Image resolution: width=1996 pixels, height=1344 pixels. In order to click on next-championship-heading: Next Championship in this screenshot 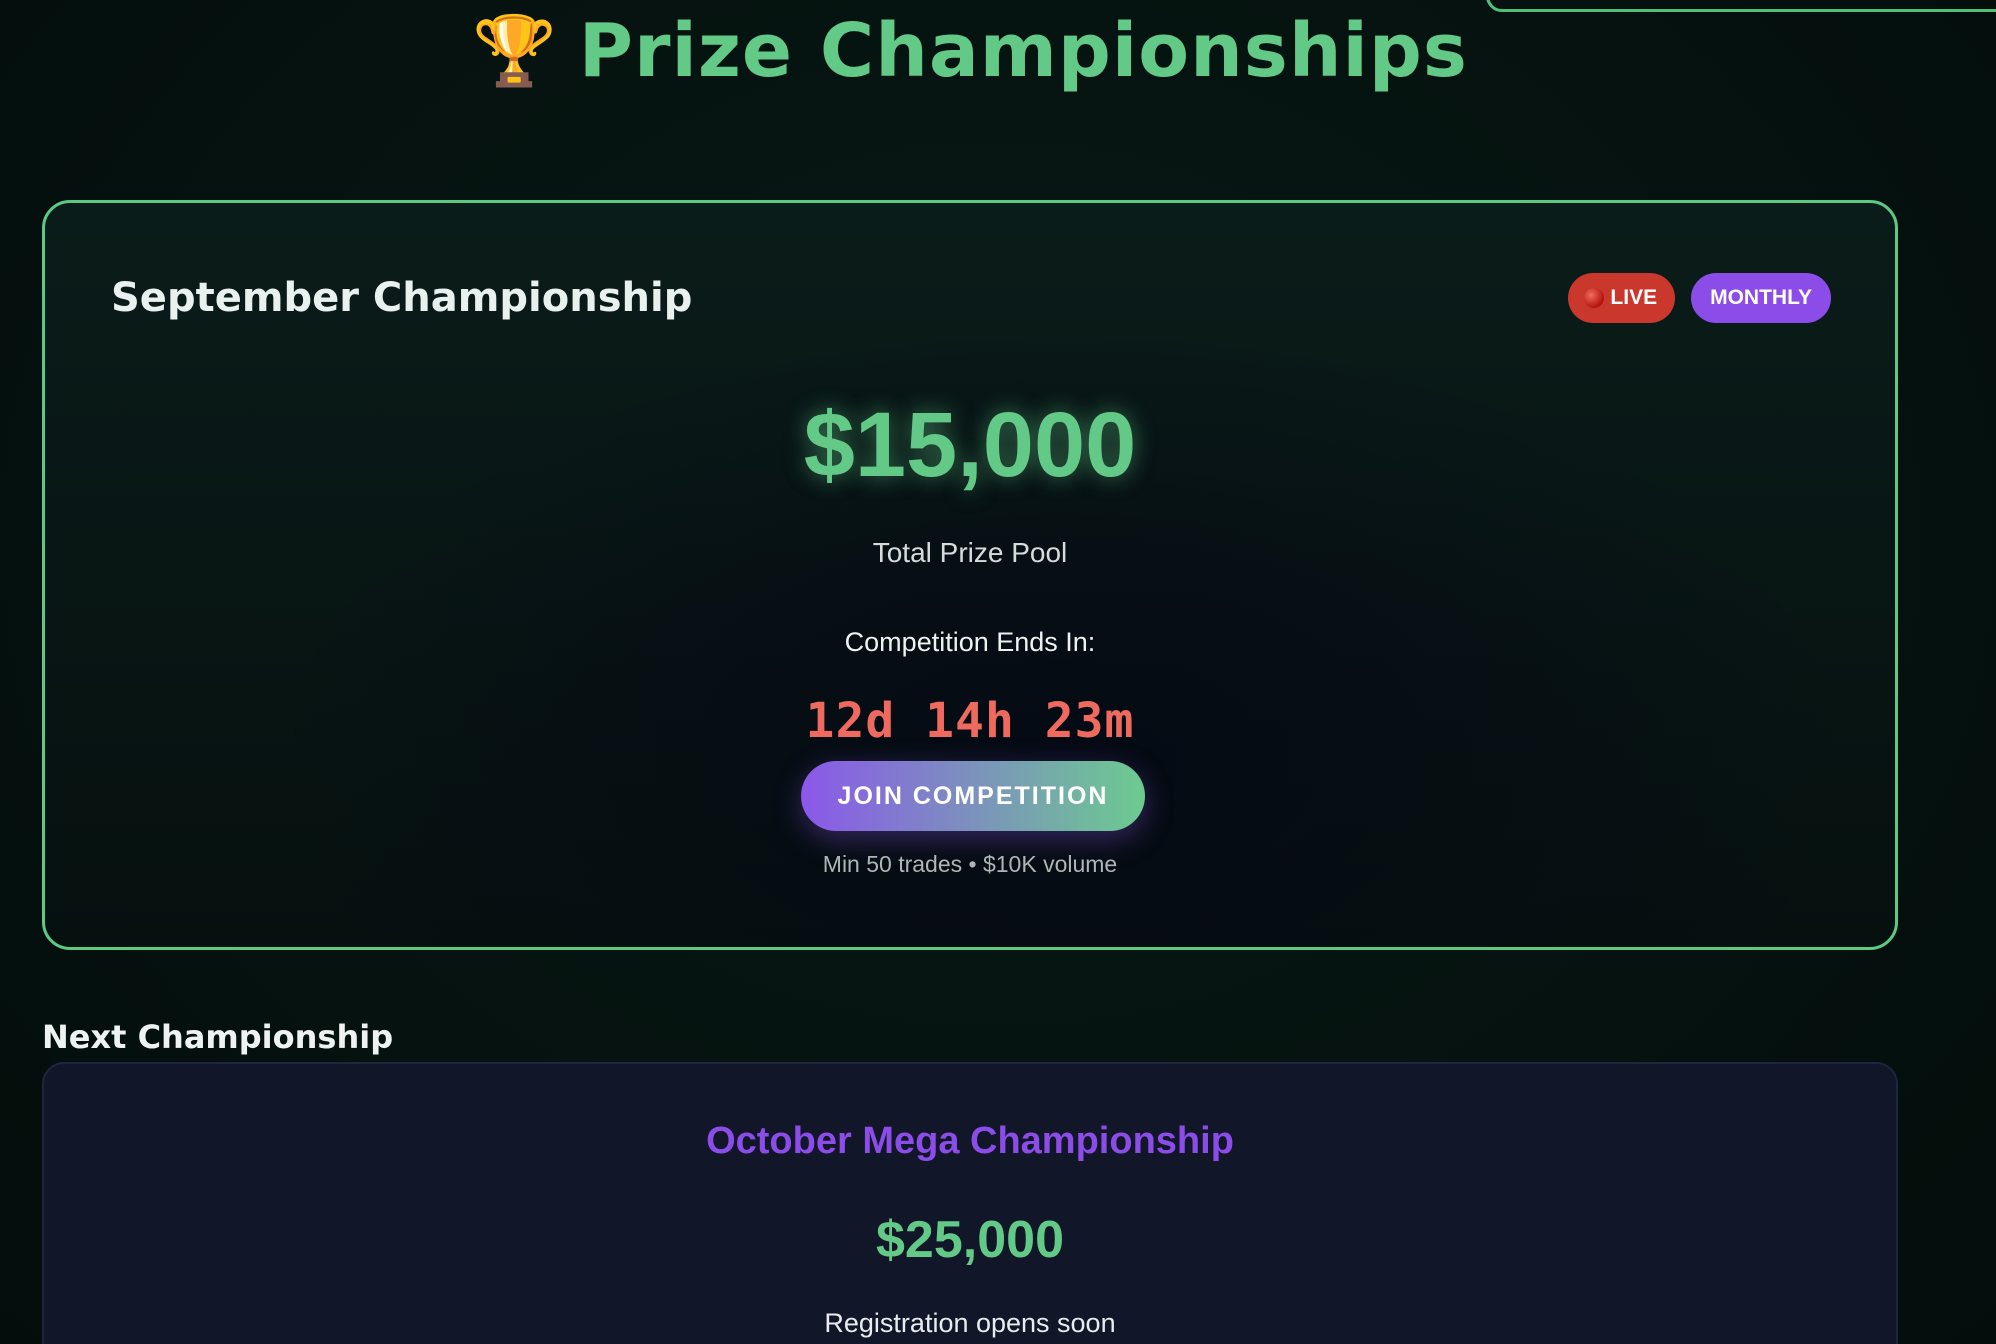, I will do `click(218, 1037)`.